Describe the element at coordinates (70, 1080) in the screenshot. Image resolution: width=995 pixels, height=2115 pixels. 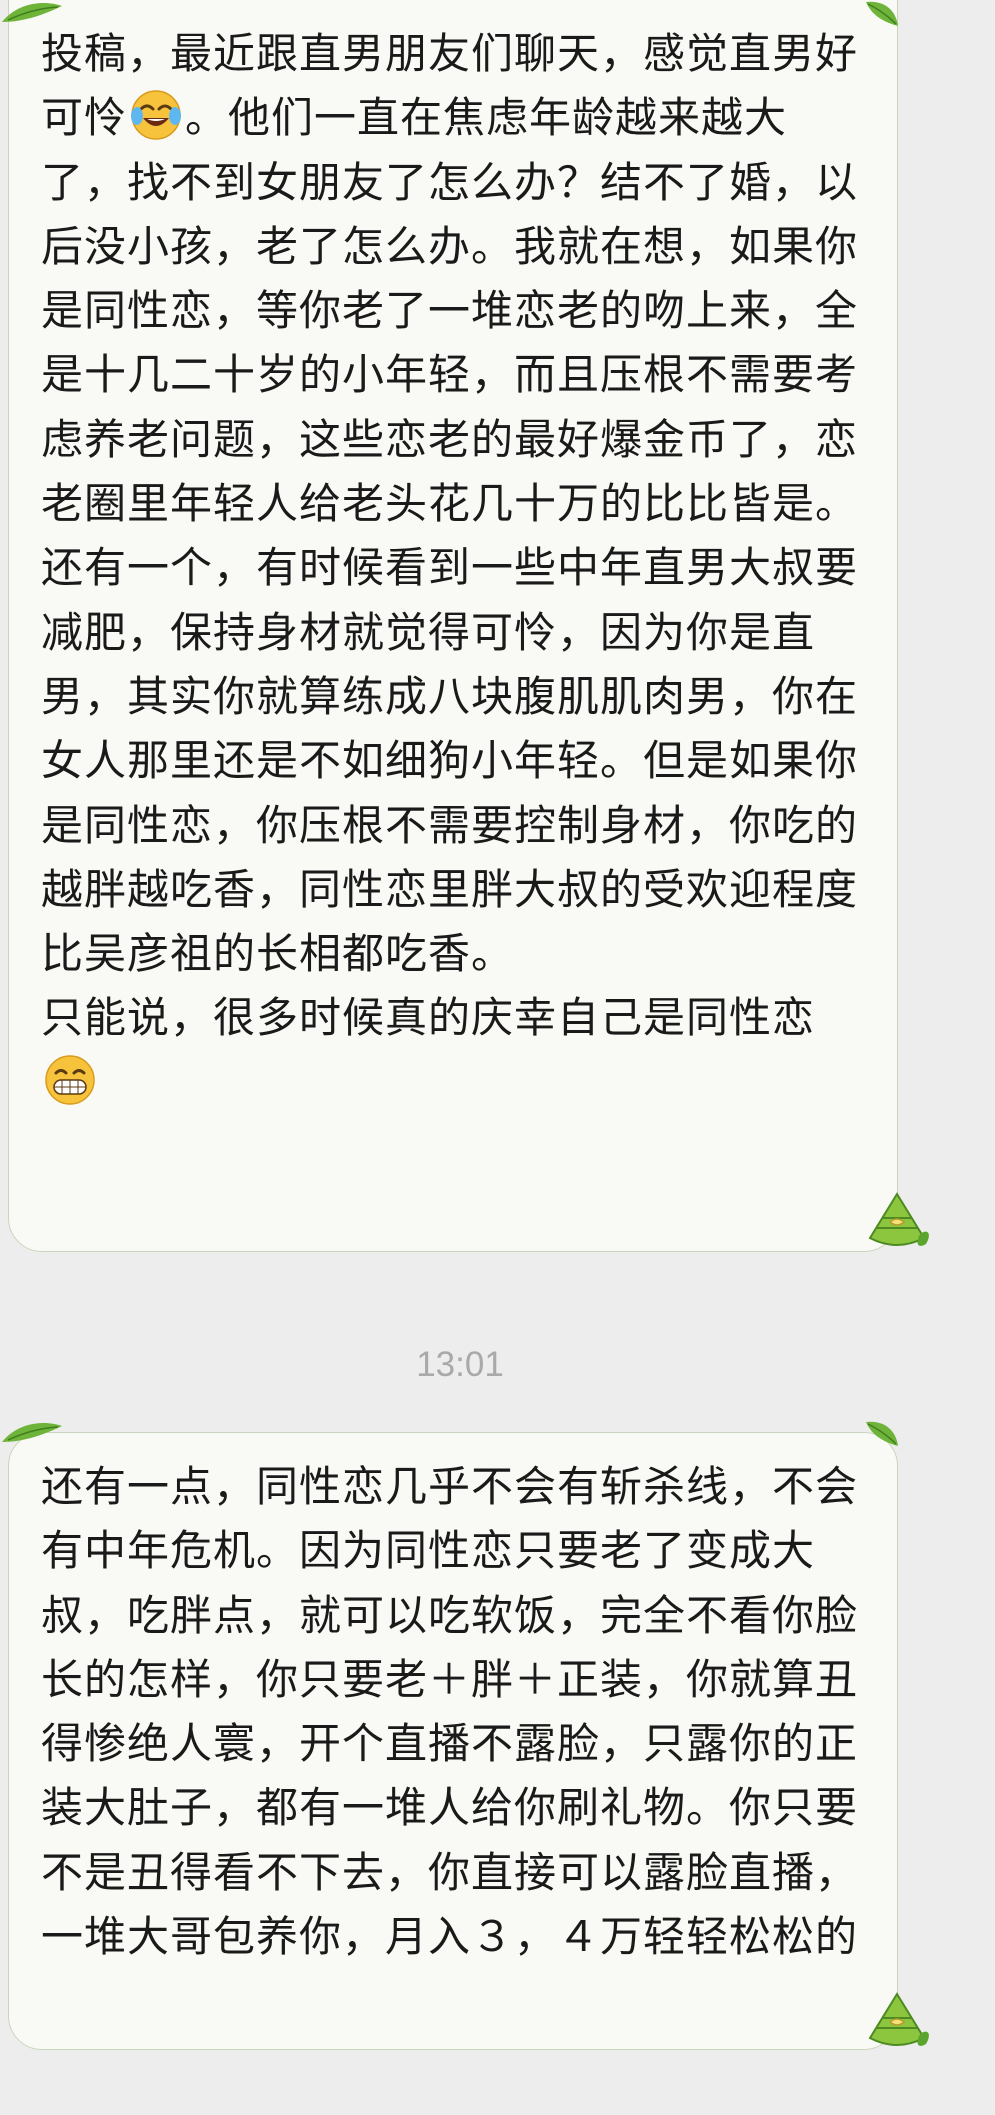
I see `grinning-face-icon` at that location.